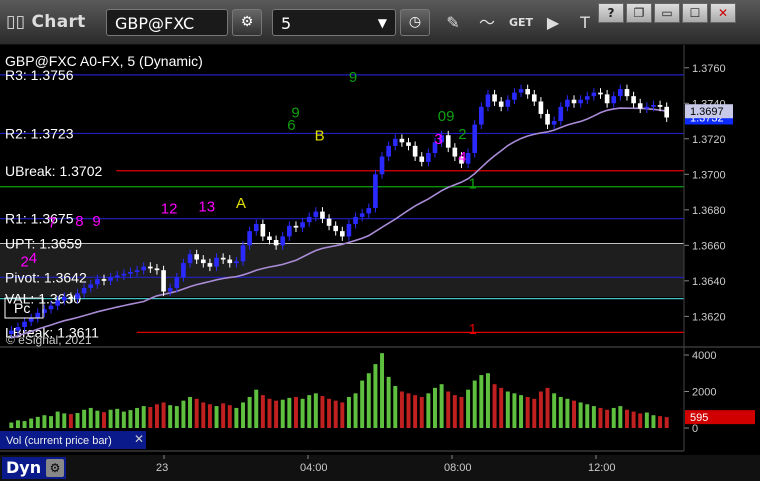 The width and height of the screenshot is (760, 481). What do you see at coordinates (334, 22) in the screenshot?
I see `interval-select: 5 ▼` at bounding box center [334, 22].